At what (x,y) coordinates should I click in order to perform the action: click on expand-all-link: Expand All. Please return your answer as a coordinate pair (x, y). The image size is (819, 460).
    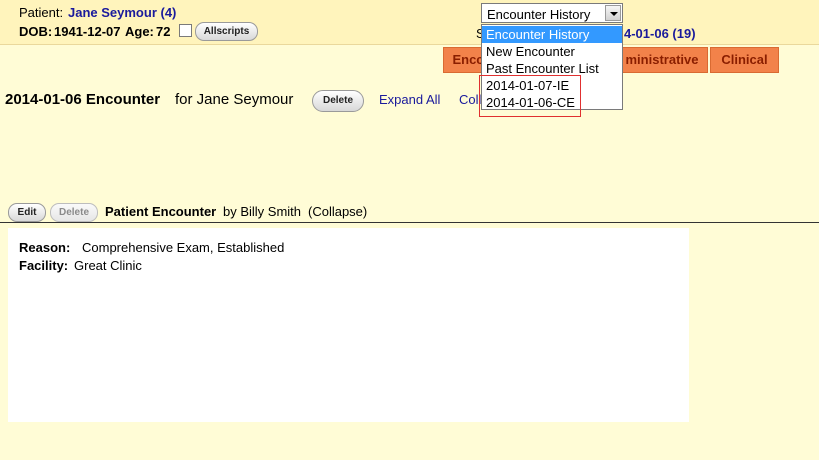
    Looking at the image, I should click on (409, 99).